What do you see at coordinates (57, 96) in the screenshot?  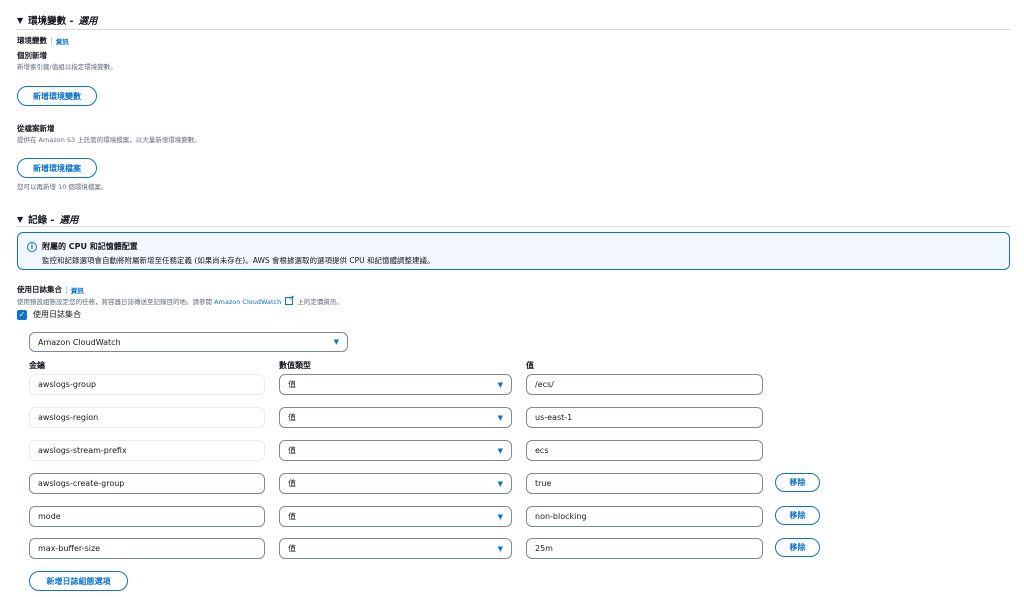 I see `add-env-variable-button: 新增環境變數` at bounding box center [57, 96].